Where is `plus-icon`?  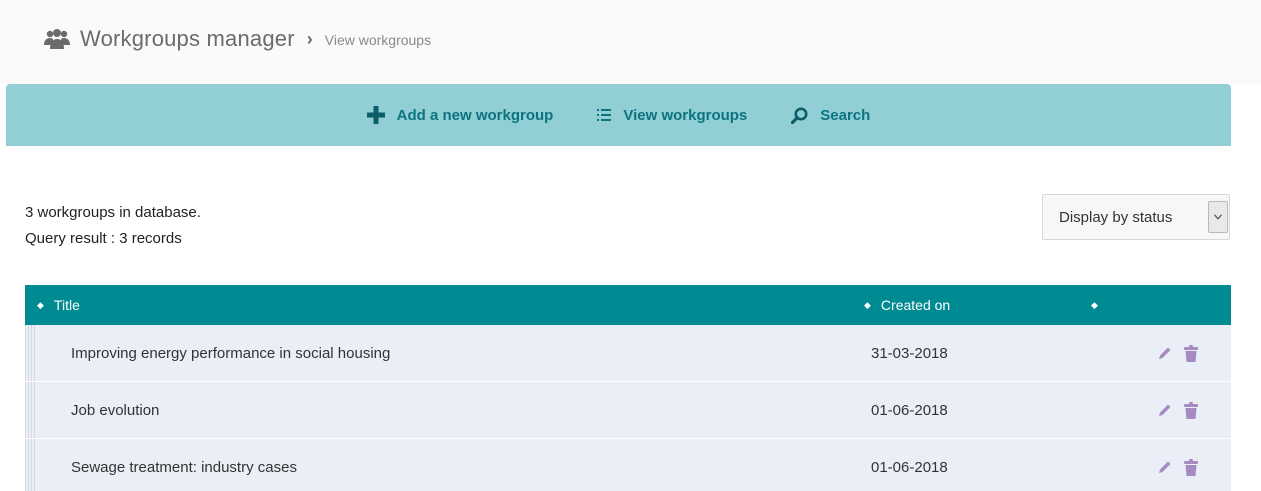
plus-icon is located at coordinates (375, 115).